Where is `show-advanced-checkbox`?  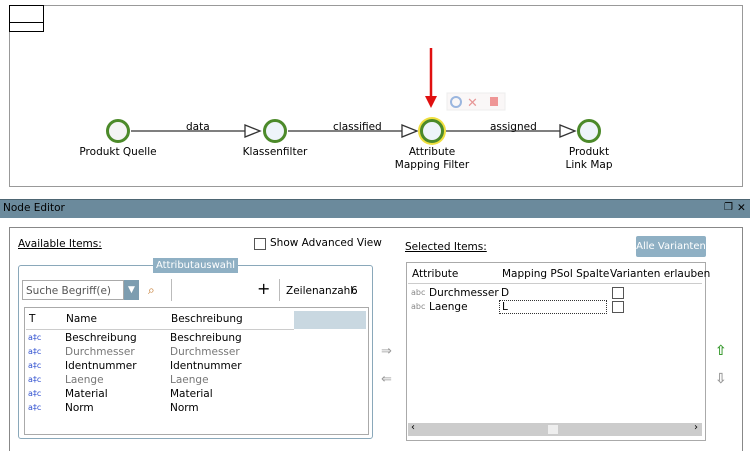
show-advanced-checkbox is located at coordinates (260, 244).